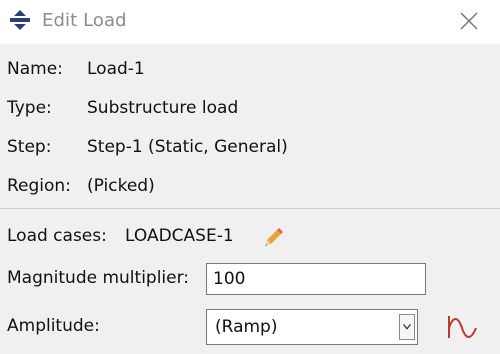 This screenshot has width=500, height=354. What do you see at coordinates (20, 20) in the screenshot?
I see `abaqus-logo-icon` at bounding box center [20, 20].